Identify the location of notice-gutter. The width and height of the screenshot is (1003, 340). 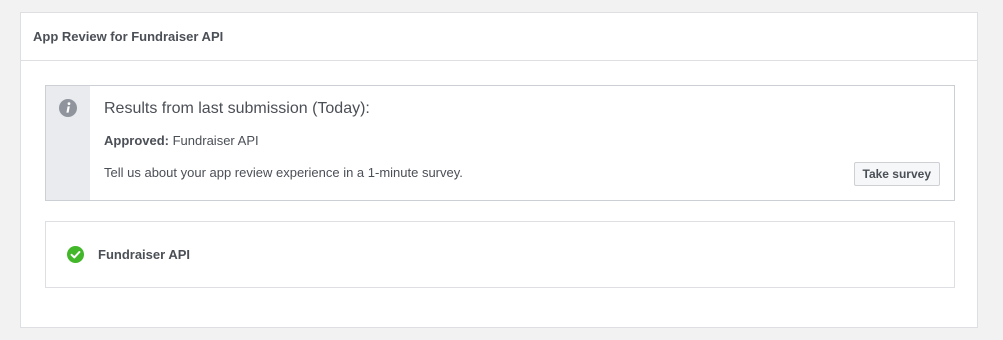
(68, 143).